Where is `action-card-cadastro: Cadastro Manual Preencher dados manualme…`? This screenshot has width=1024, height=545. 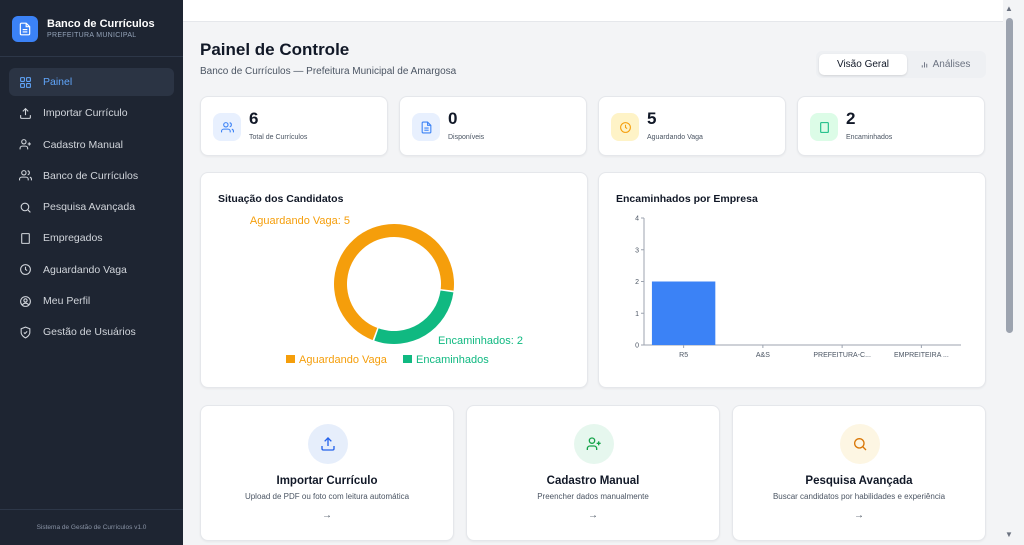
action-card-cadastro: Cadastro Manual Preencher dados manualme… is located at coordinates (593, 473).